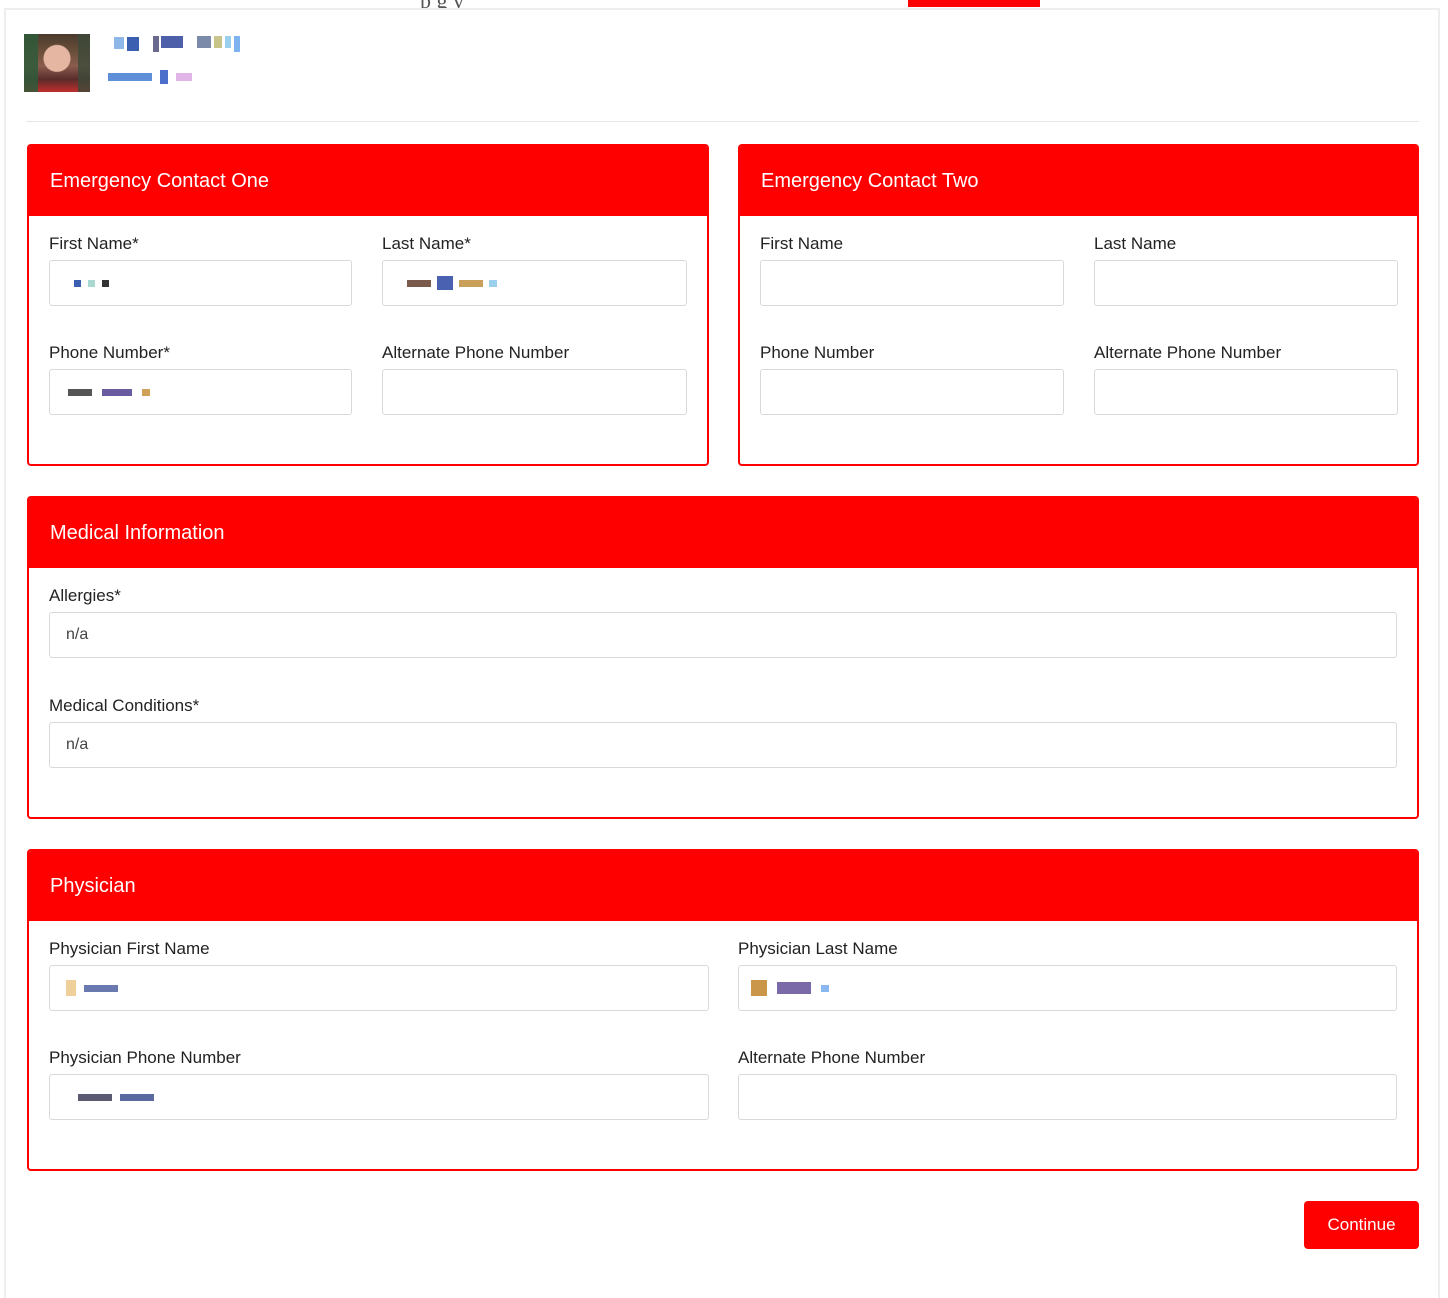 The image size is (1448, 1298). I want to click on ec2-last-name-field: Last Name, so click(1246, 270).